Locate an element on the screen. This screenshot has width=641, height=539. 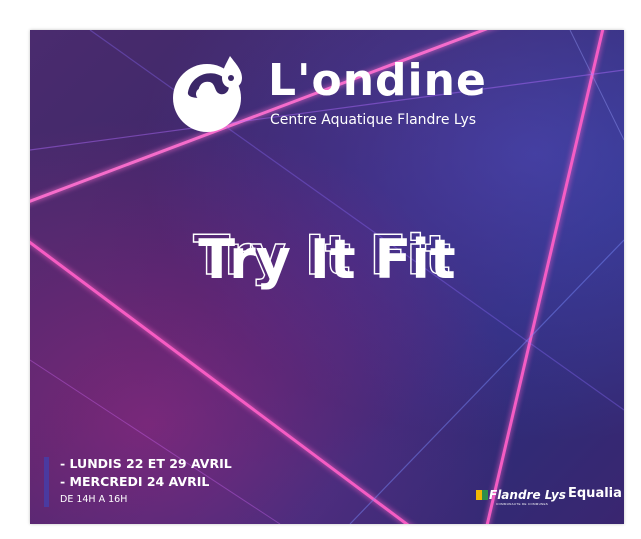
schedule-date-wednesday: - MERCREDI 24 AVRIL is located at coordinates (135, 481).